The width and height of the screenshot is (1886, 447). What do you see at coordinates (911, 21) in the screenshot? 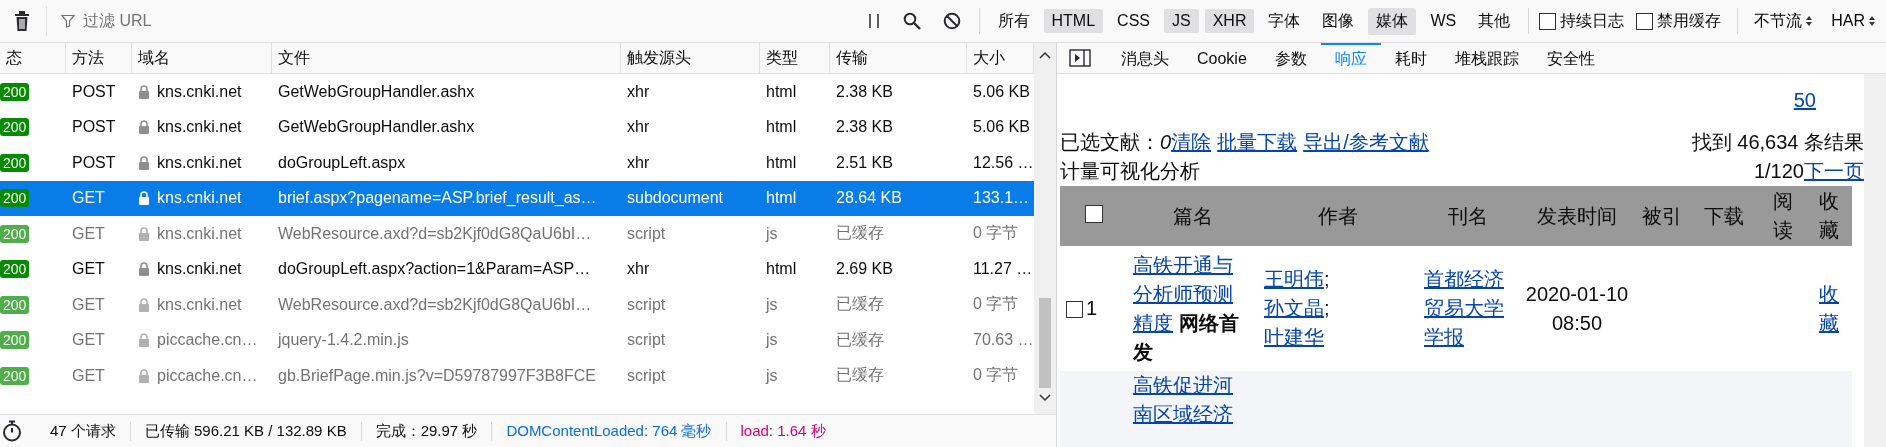
I see `search-icon` at bounding box center [911, 21].